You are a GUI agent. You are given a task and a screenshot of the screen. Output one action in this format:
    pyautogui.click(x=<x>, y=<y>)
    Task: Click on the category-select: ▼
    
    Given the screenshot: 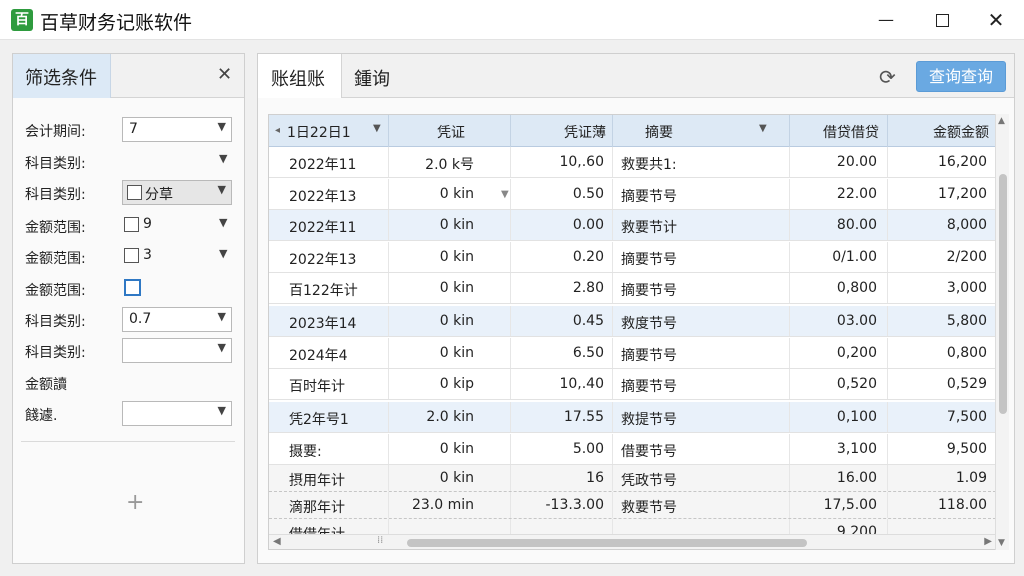 What is the action you would take?
    pyautogui.click(x=177, y=350)
    